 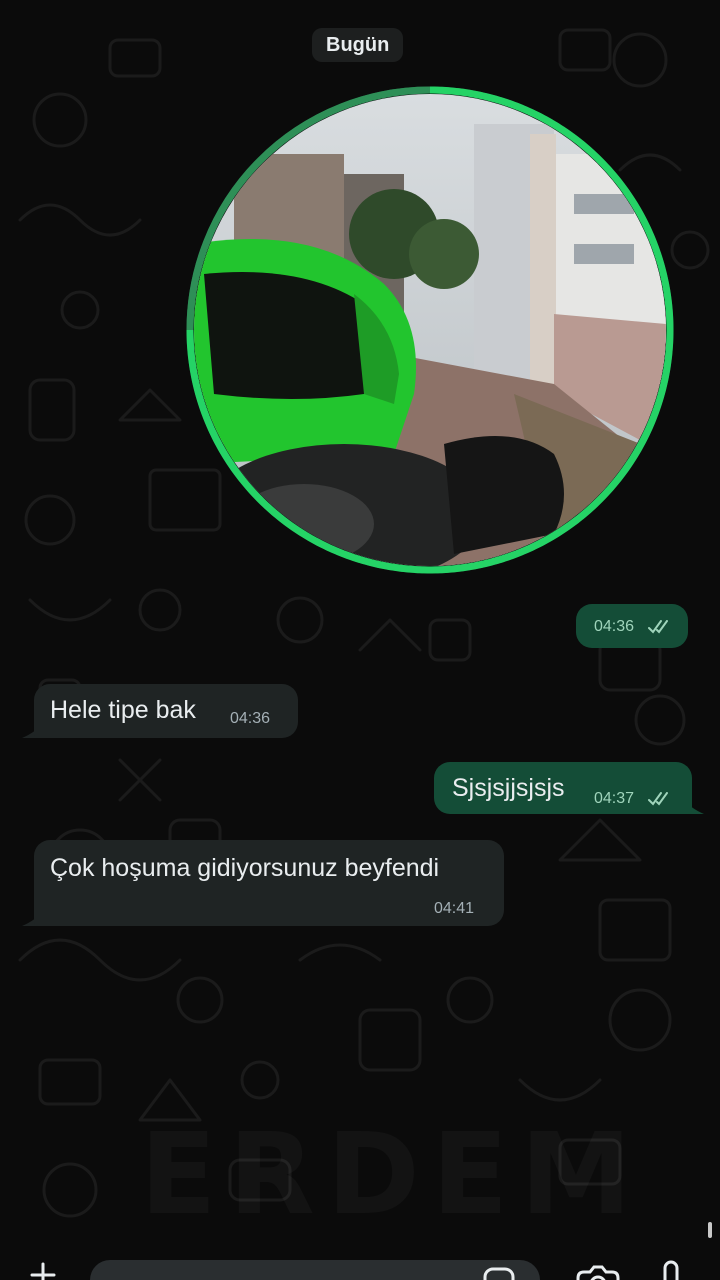 What do you see at coordinates (454, 908) in the screenshot?
I see `message-time: 04:41` at bounding box center [454, 908].